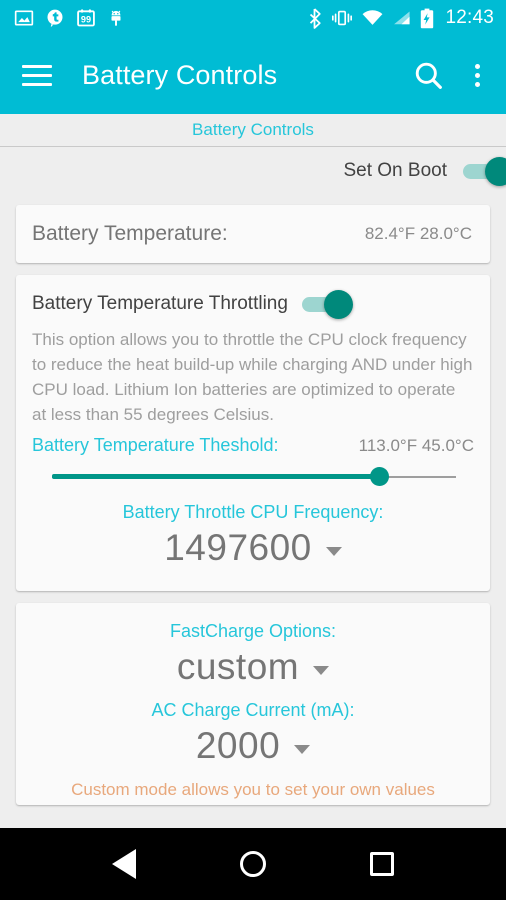  I want to click on ac-charge-current-label: AC Charge Current (mA):, so click(253, 710).